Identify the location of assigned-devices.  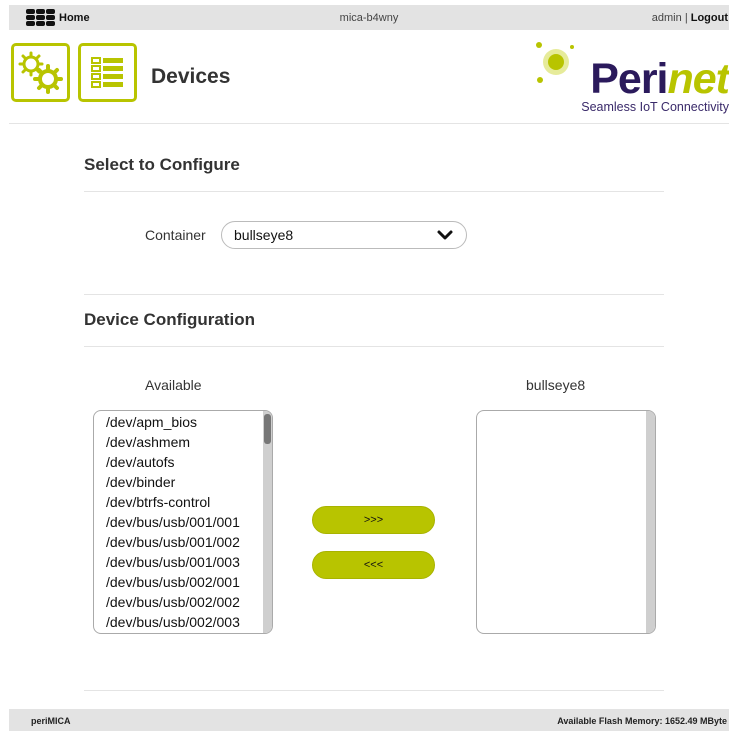
(566, 411).